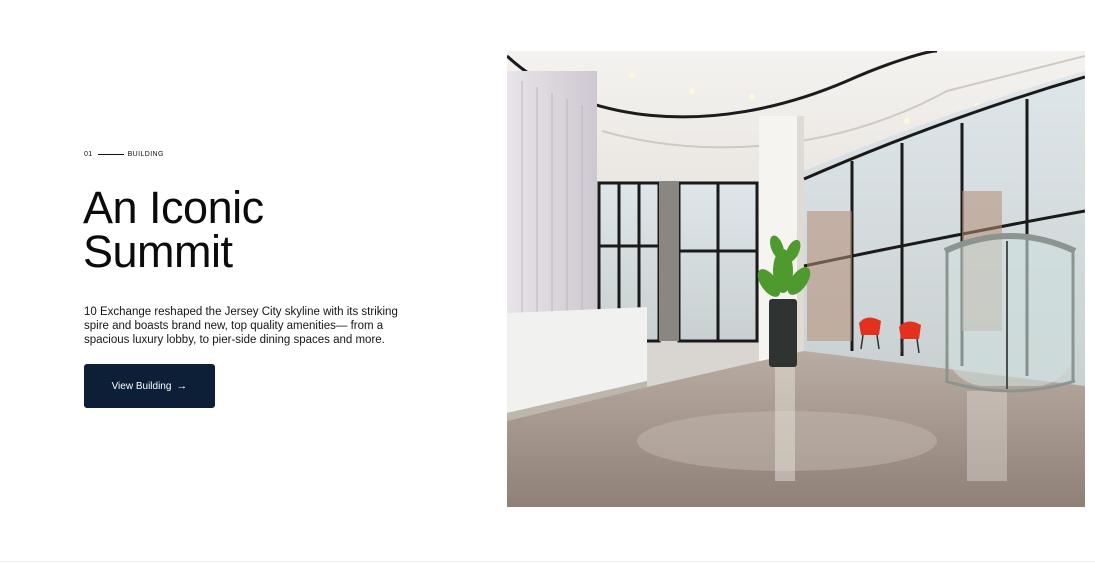 This screenshot has width=1095, height=563. I want to click on arrow-right-icon: →, so click(182, 386).